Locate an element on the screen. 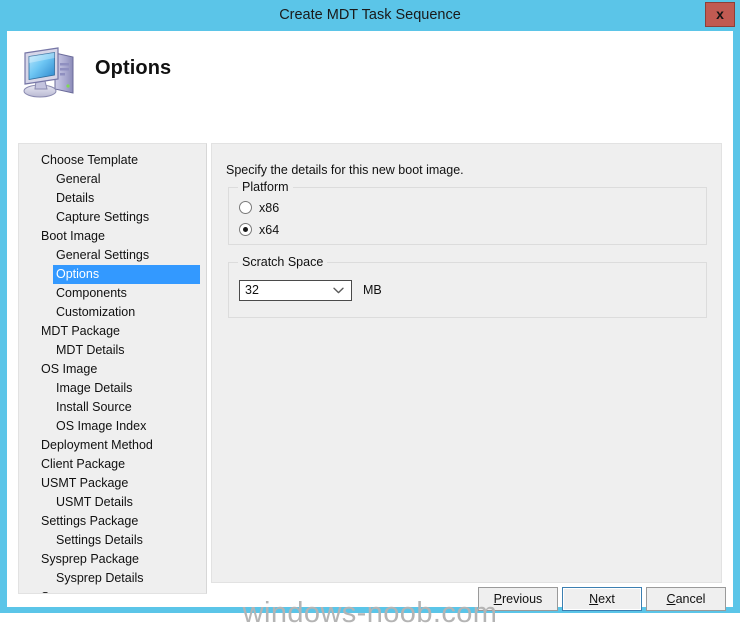 The height and width of the screenshot is (630, 740). cancel-button-accel: C is located at coordinates (671, 599).